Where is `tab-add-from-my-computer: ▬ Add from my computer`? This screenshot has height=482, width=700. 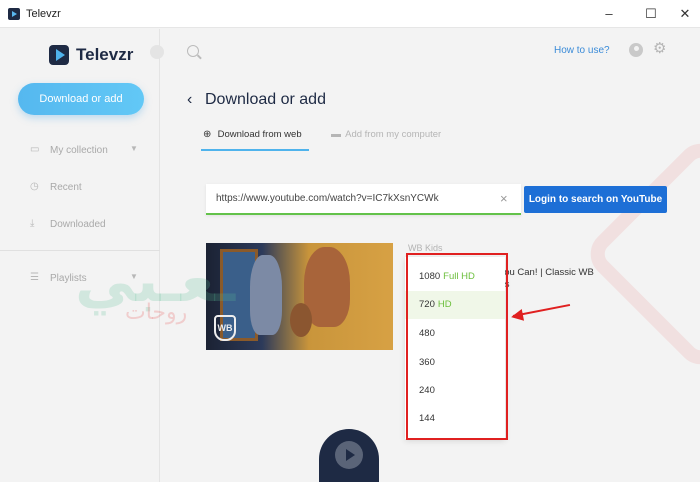 tab-add-from-my-computer: ▬ Add from my computer is located at coordinates (386, 140).